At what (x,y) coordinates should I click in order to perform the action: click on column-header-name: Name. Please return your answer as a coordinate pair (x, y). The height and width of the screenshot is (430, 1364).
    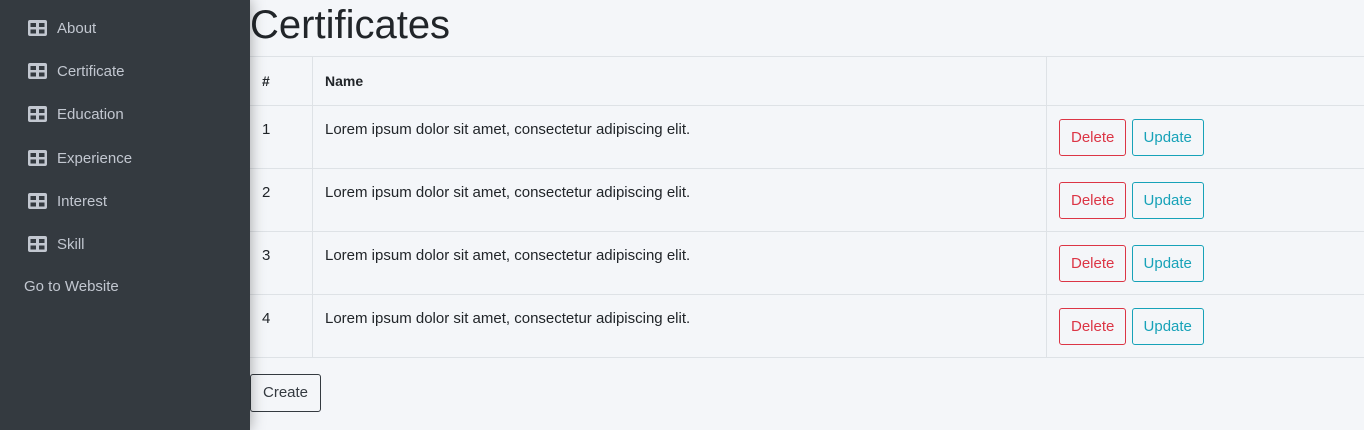
    Looking at the image, I should click on (679, 81).